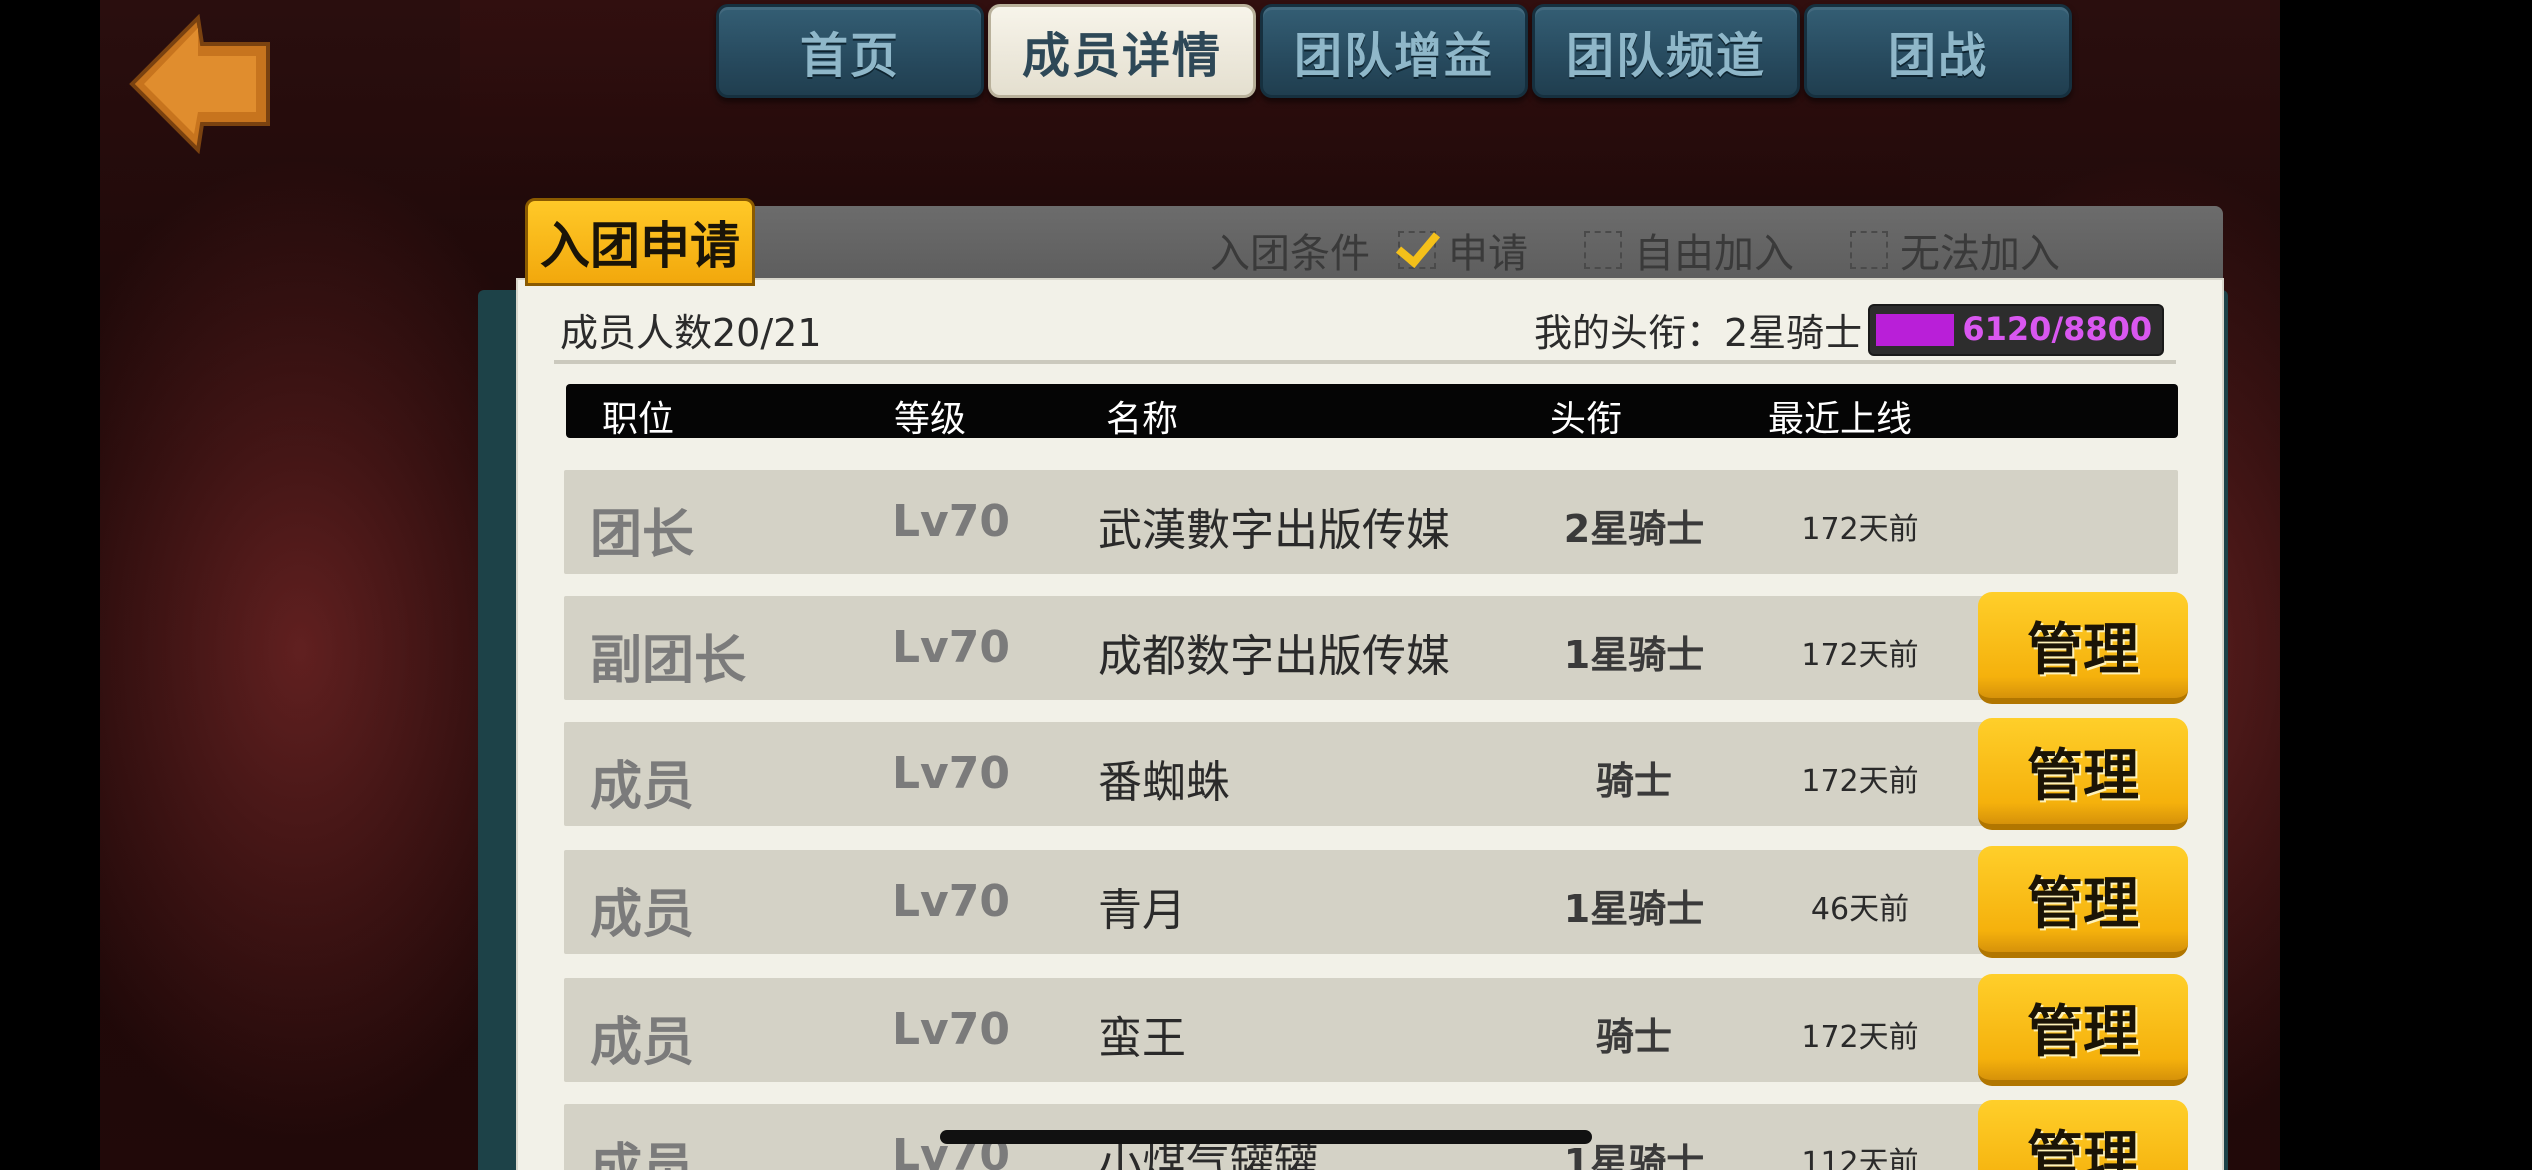 The height and width of the screenshot is (1170, 2532). Describe the element at coordinates (850, 51) in the screenshot. I see `tab-home: 首页` at that location.